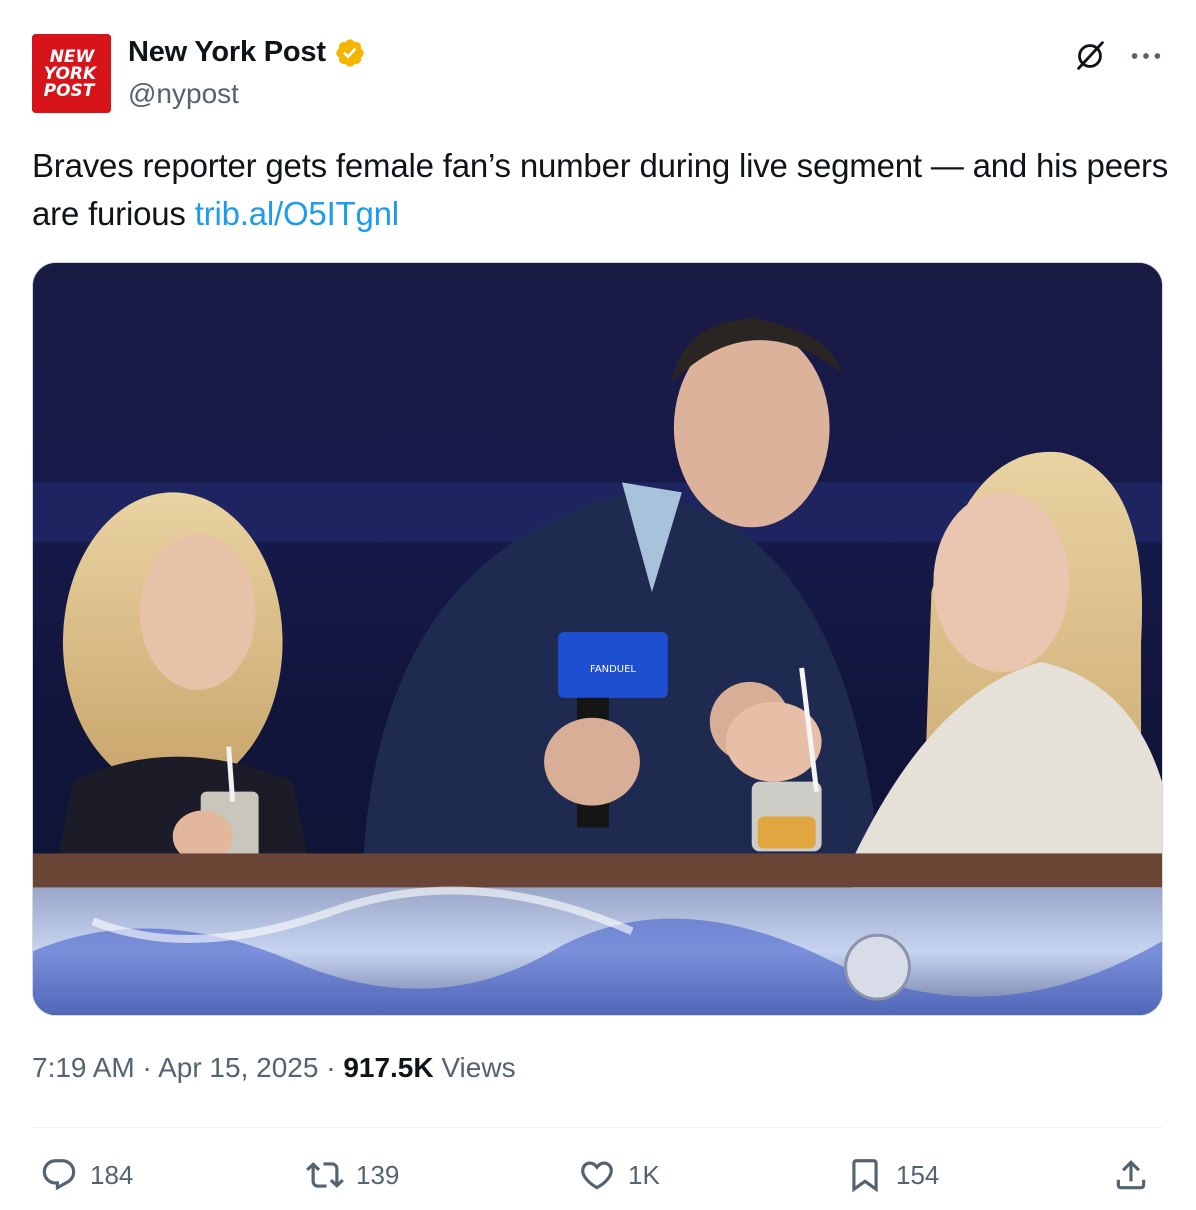  I want to click on share-icon, so click(1131, 1175).